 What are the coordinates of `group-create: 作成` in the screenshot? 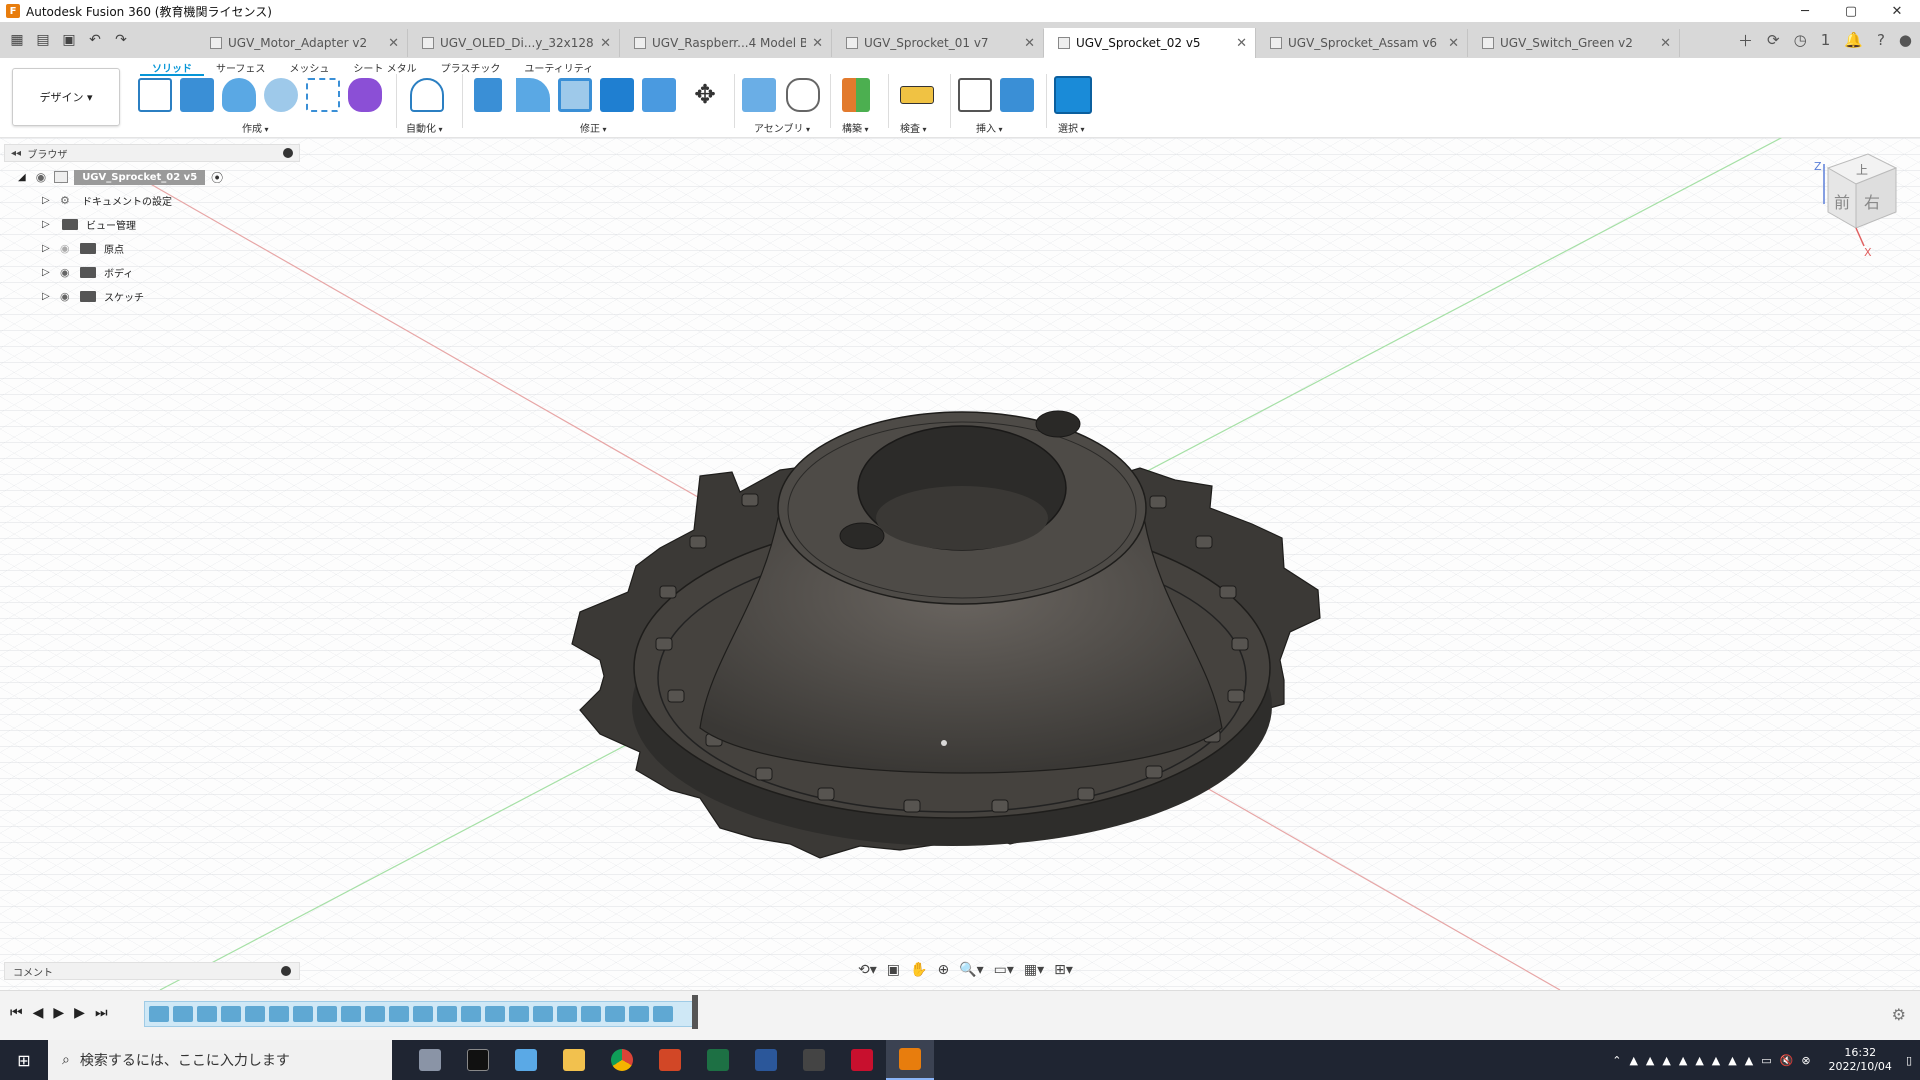 It's located at (255, 127).